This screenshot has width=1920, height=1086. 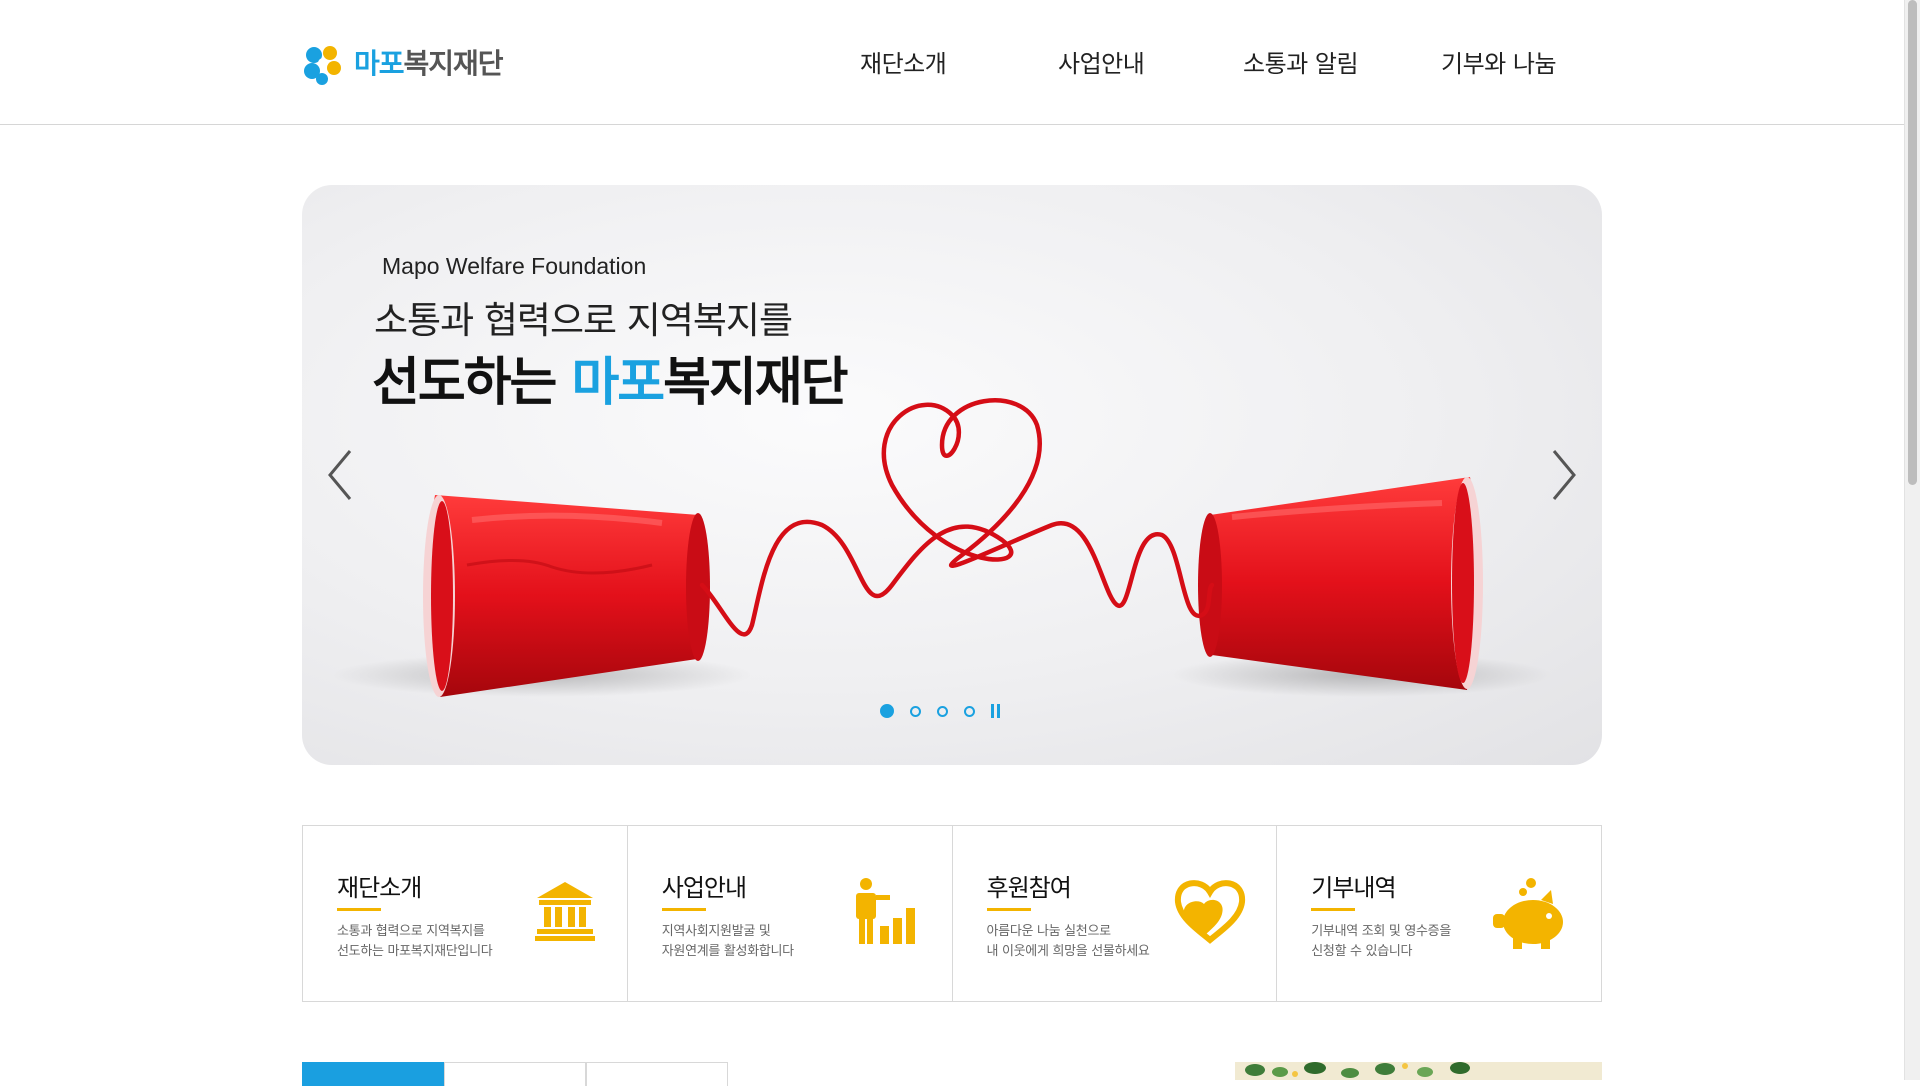 What do you see at coordinates (1353, 888) in the screenshot?
I see `quick-link-title: 기부내역` at bounding box center [1353, 888].